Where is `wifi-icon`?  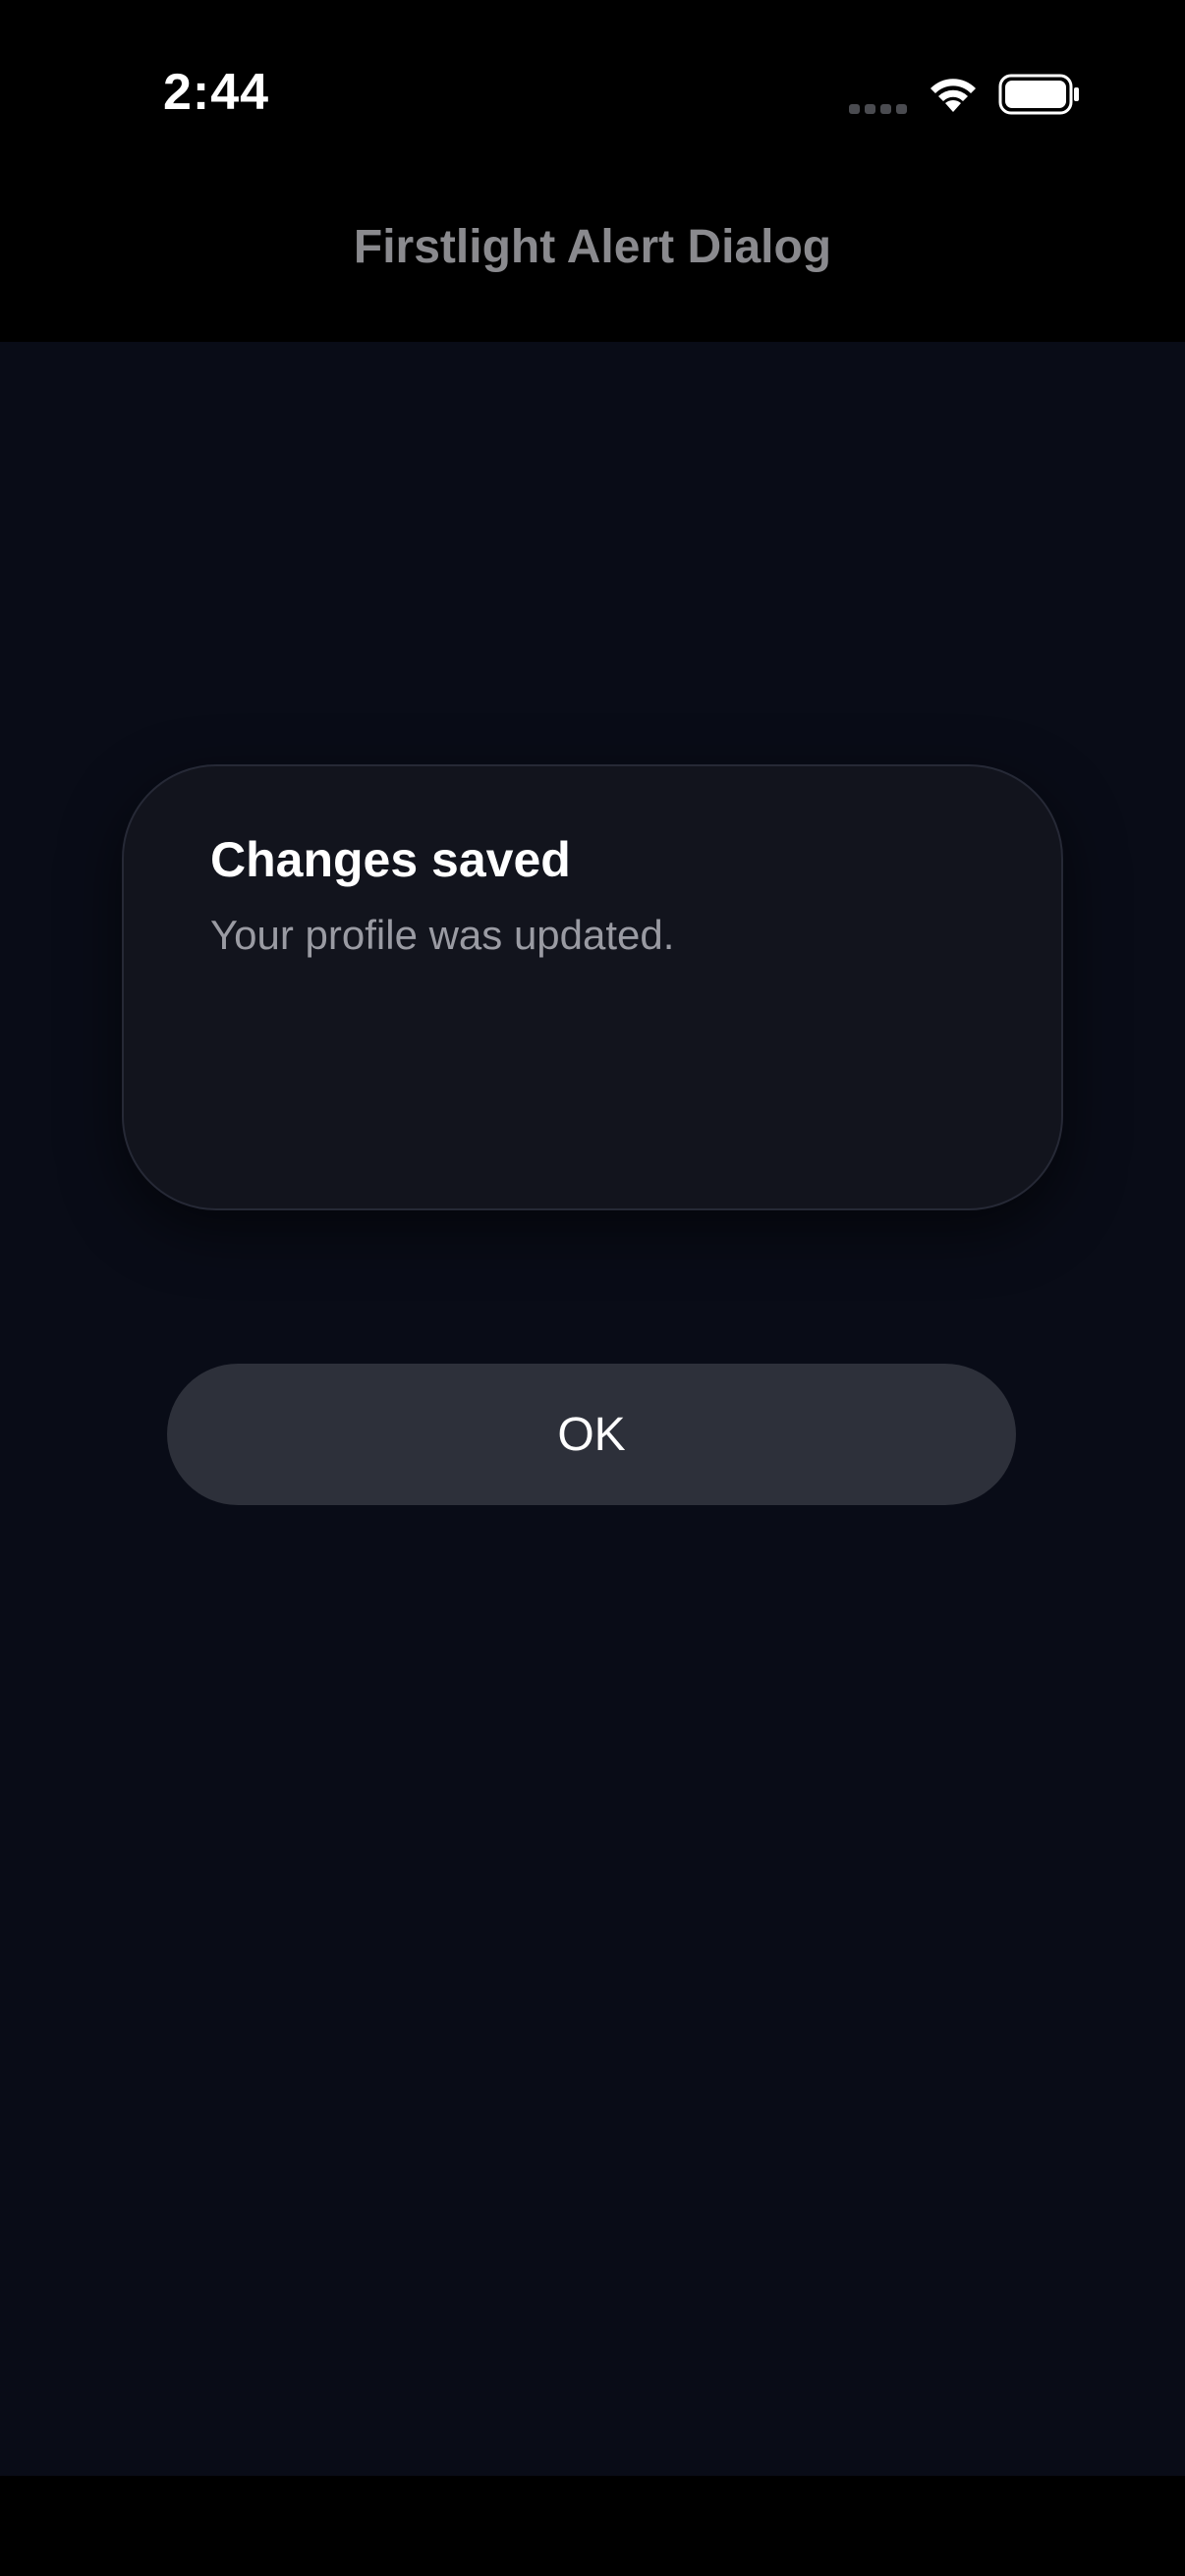
wifi-icon is located at coordinates (954, 95).